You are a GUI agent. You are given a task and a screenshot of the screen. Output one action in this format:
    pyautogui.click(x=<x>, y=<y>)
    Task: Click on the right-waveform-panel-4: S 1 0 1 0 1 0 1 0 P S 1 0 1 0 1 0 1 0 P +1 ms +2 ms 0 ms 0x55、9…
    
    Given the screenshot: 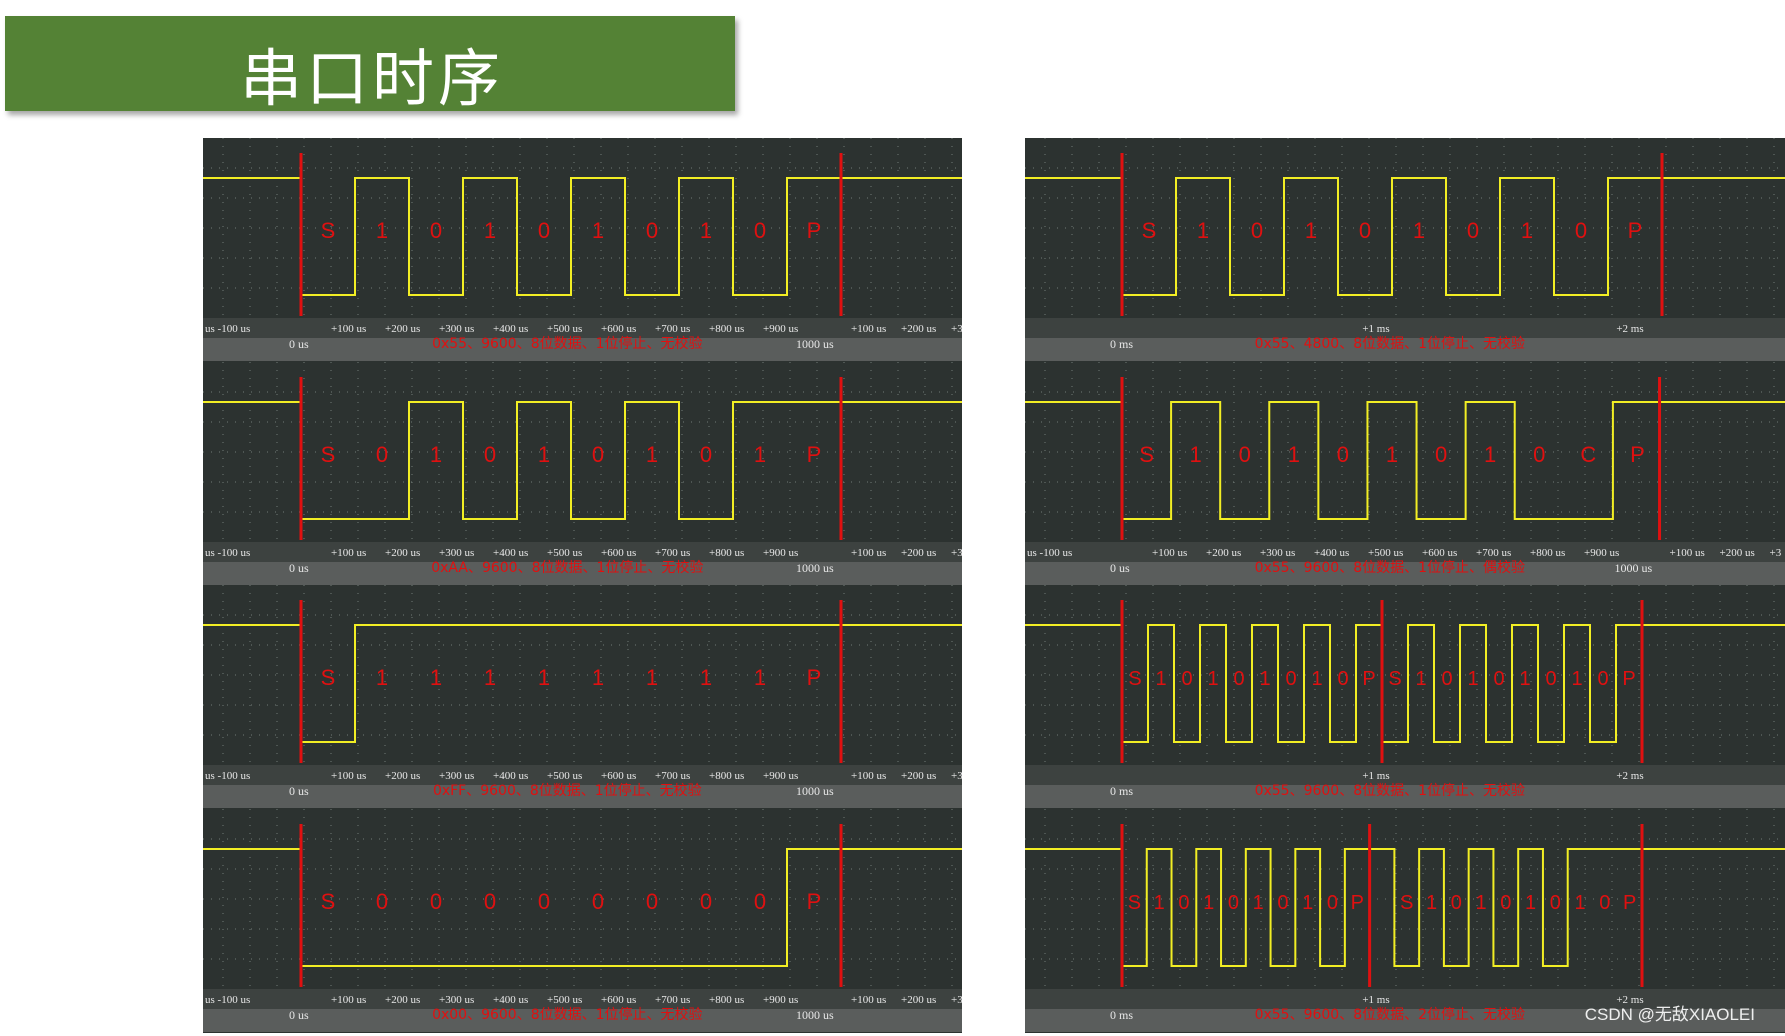 What is the action you would take?
    pyautogui.click(x=1405, y=920)
    